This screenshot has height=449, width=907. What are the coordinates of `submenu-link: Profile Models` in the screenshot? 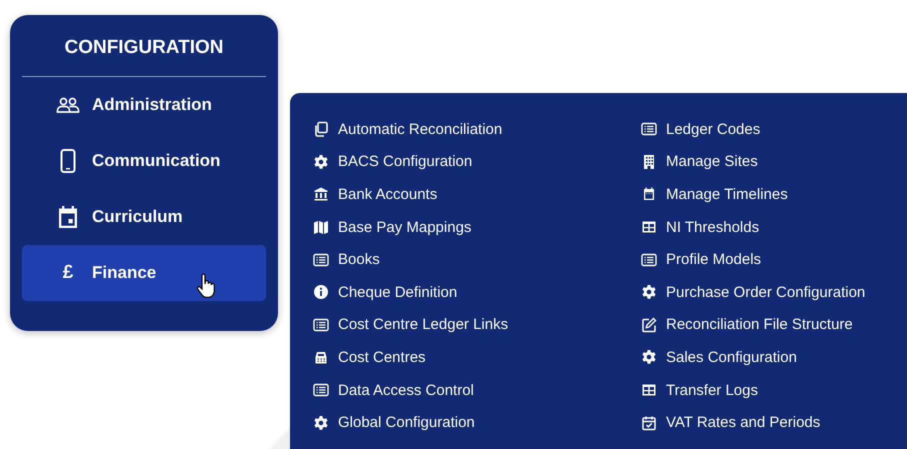 It's located at (701, 259).